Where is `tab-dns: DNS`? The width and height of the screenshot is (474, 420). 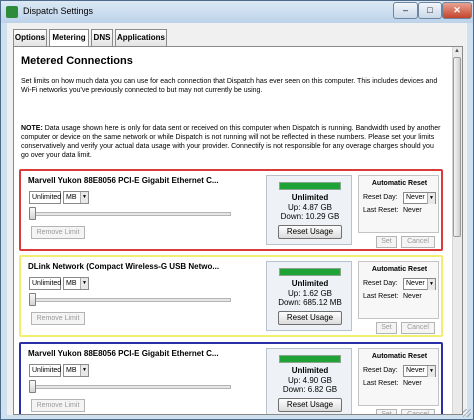 tab-dns: DNS is located at coordinates (102, 38).